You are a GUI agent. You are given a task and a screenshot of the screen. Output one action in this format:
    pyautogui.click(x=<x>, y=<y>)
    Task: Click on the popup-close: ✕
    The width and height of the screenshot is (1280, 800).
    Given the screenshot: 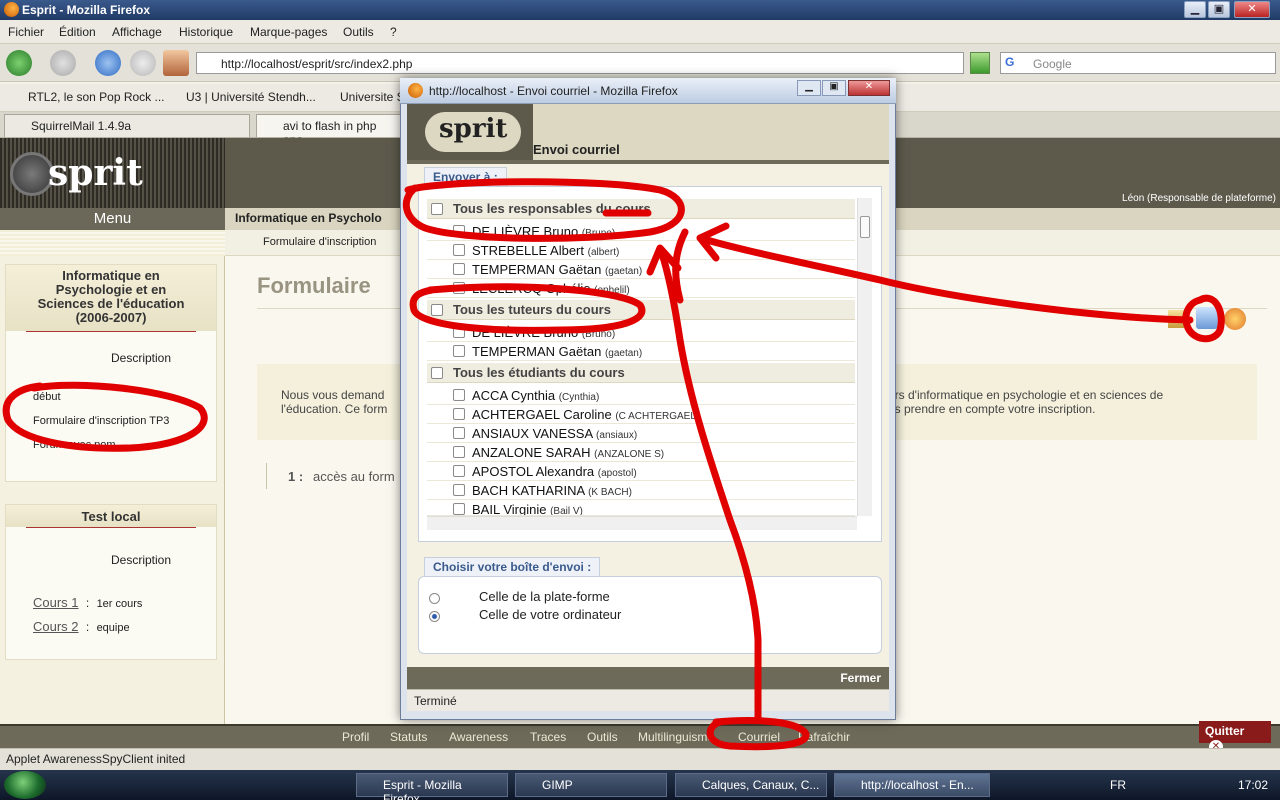 What is the action you would take?
    pyautogui.click(x=869, y=88)
    